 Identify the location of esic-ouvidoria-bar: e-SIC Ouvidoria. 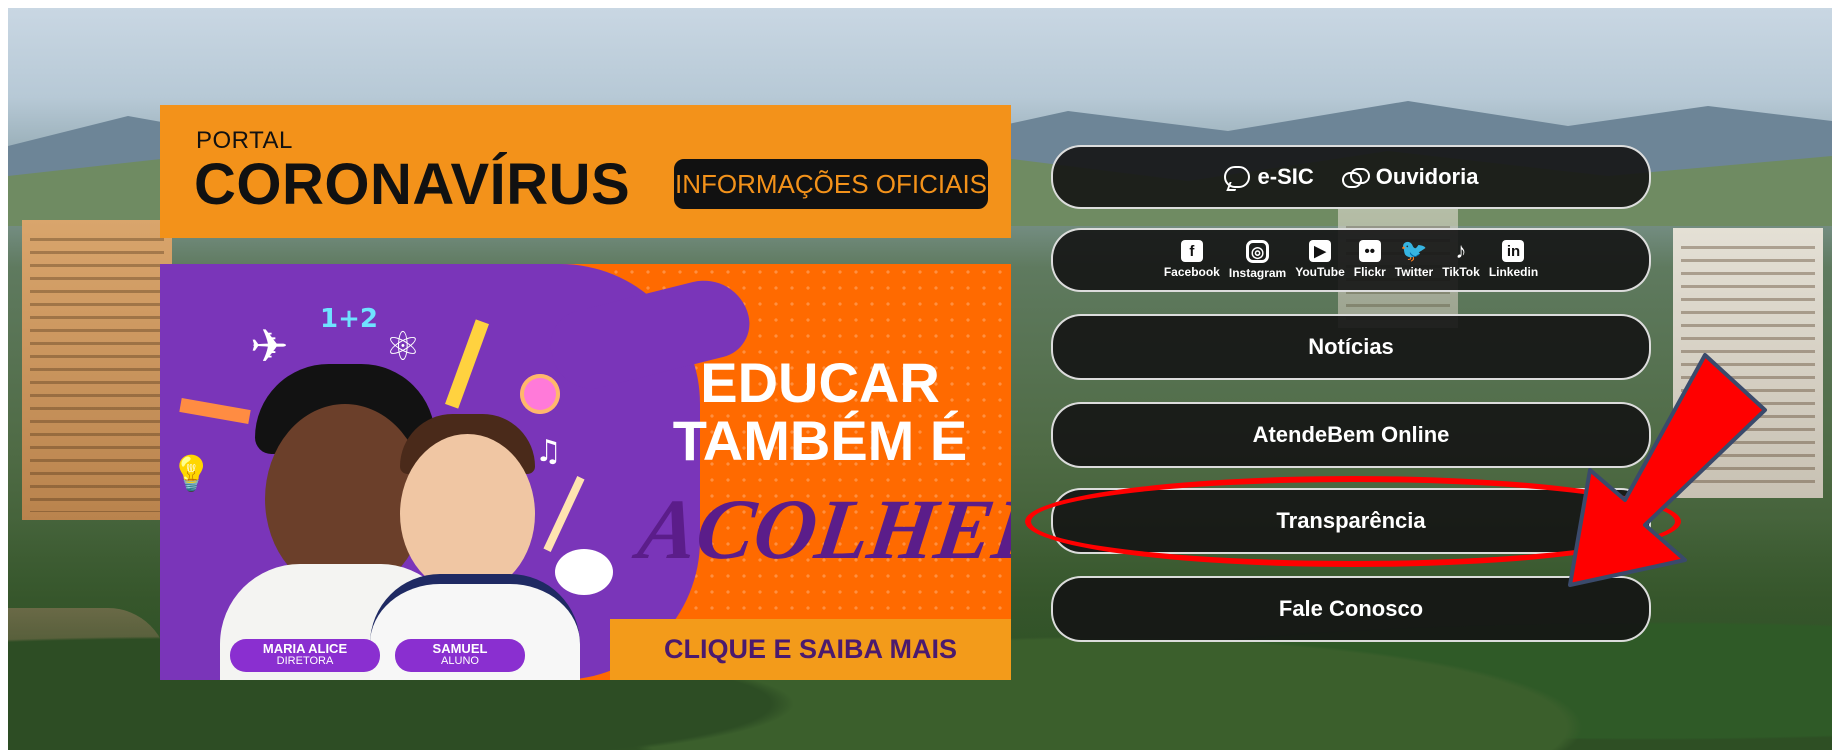
(1351, 177).